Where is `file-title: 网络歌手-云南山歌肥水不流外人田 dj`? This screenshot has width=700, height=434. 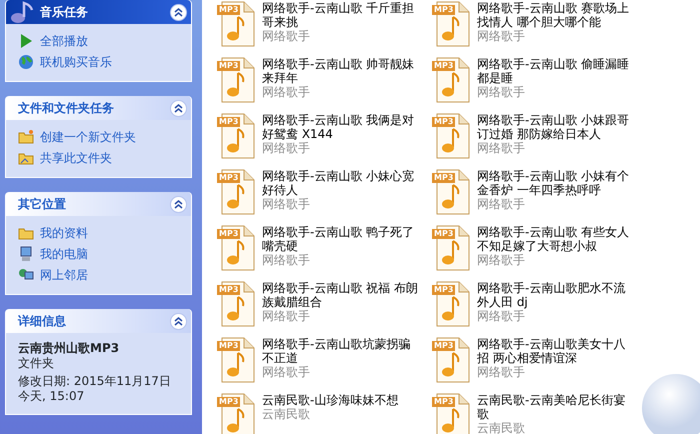
file-title: 网络歌手-云南山歌肥水不流外人田 dj is located at coordinates (551, 295).